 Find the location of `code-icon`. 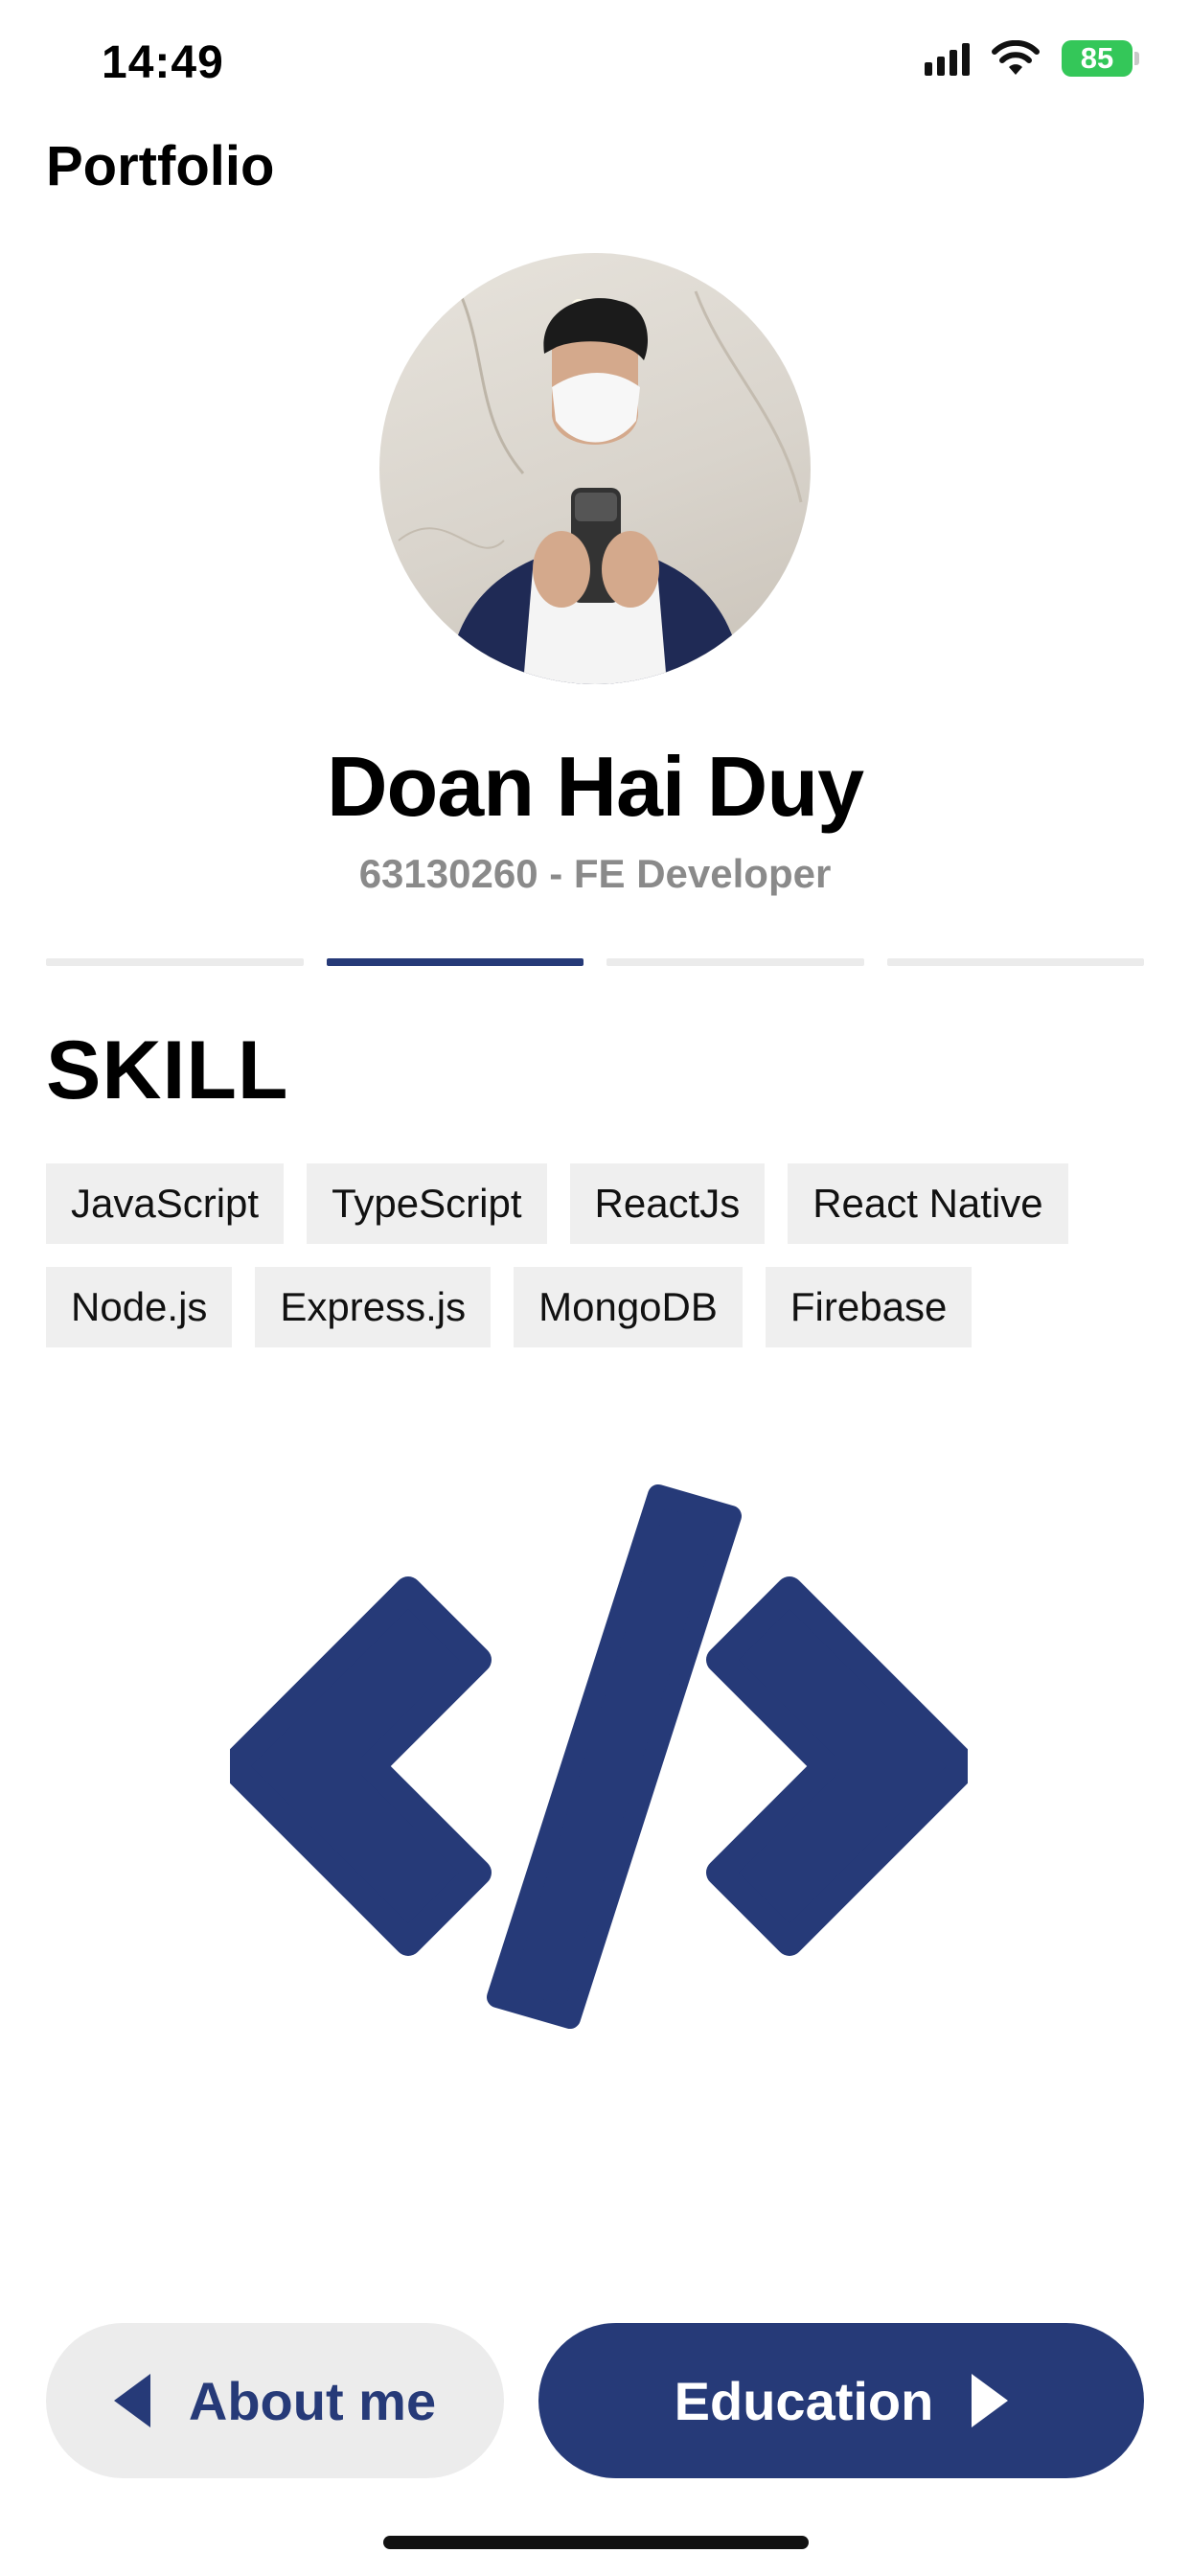

code-icon is located at coordinates (599, 1756).